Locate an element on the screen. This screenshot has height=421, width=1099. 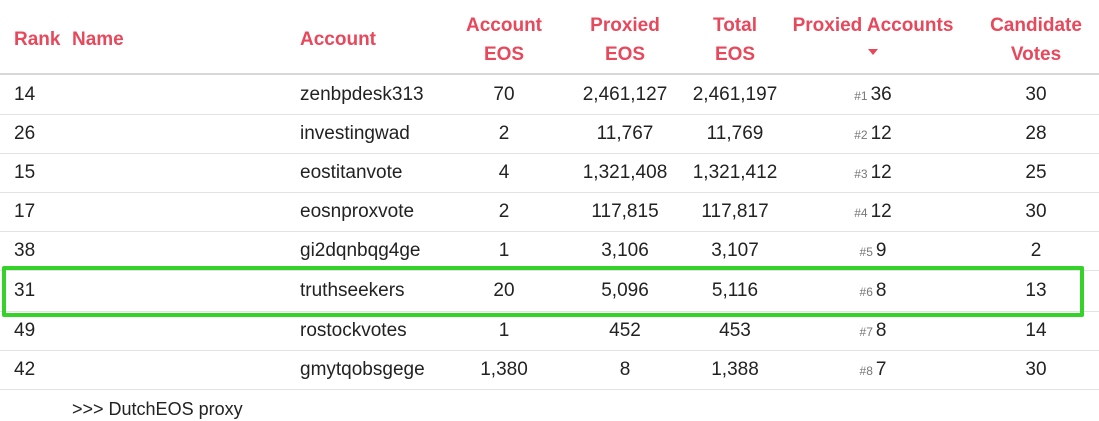
name-cell: >>> DutchEOS proxy is located at coordinates (157, 409).